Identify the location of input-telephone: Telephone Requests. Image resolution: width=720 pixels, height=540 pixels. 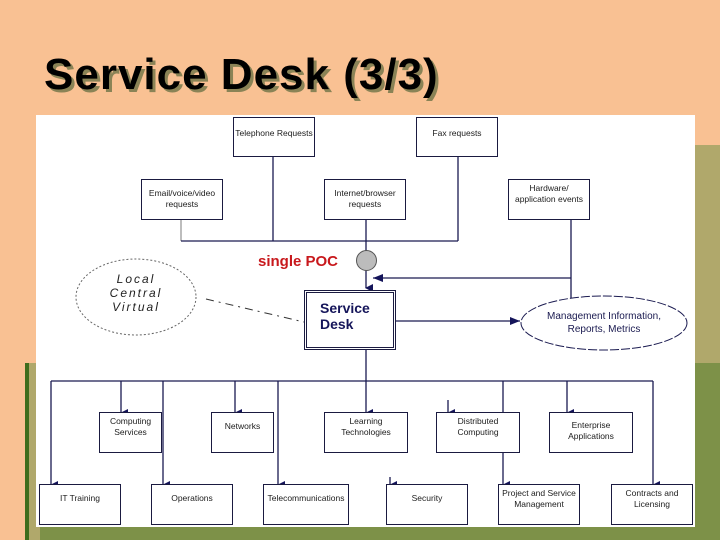
(274, 137).